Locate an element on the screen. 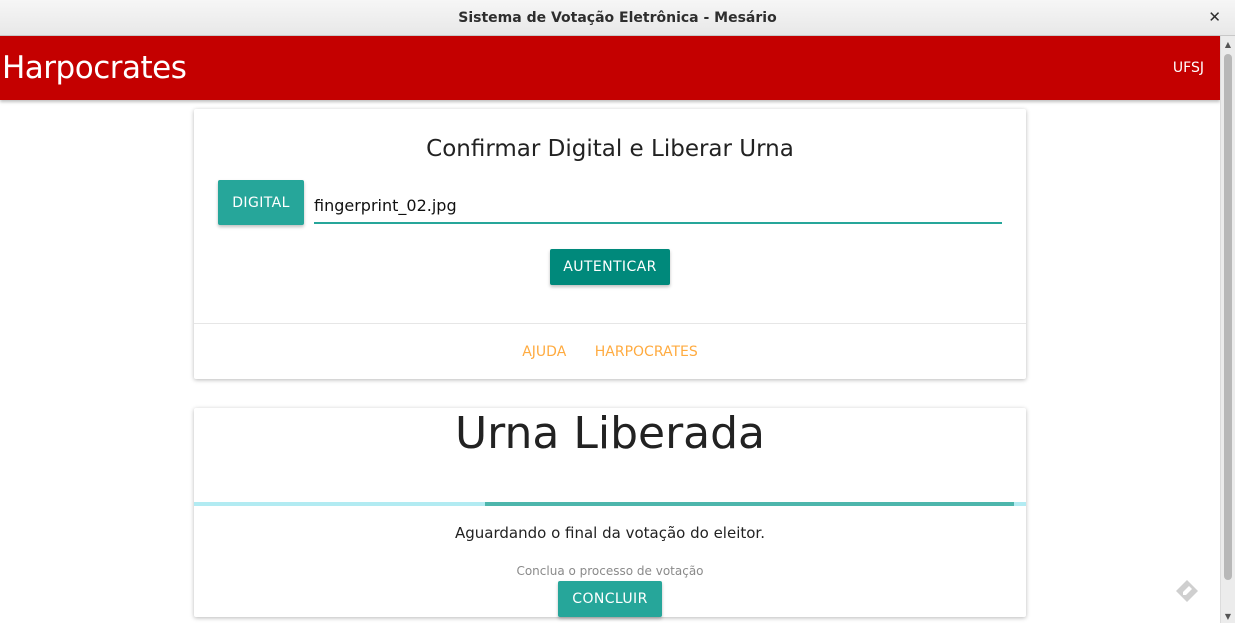 This screenshot has width=1235, height=623. scroll-up-icon: ▲ is located at coordinates (1228, 44).